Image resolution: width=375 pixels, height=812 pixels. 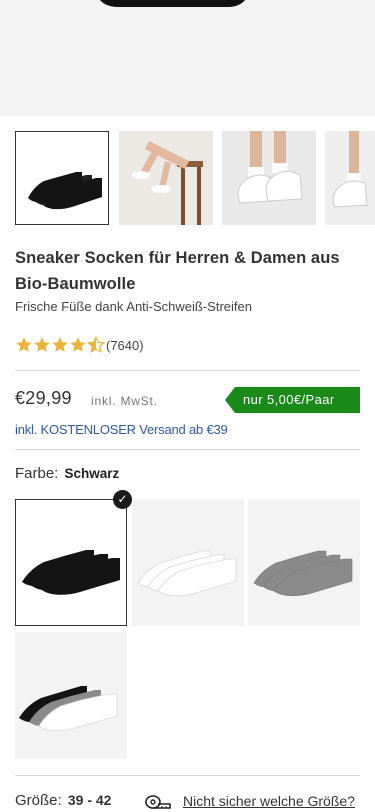 What do you see at coordinates (89, 800) in the screenshot?
I see `selected-size-value: 39 - 42` at bounding box center [89, 800].